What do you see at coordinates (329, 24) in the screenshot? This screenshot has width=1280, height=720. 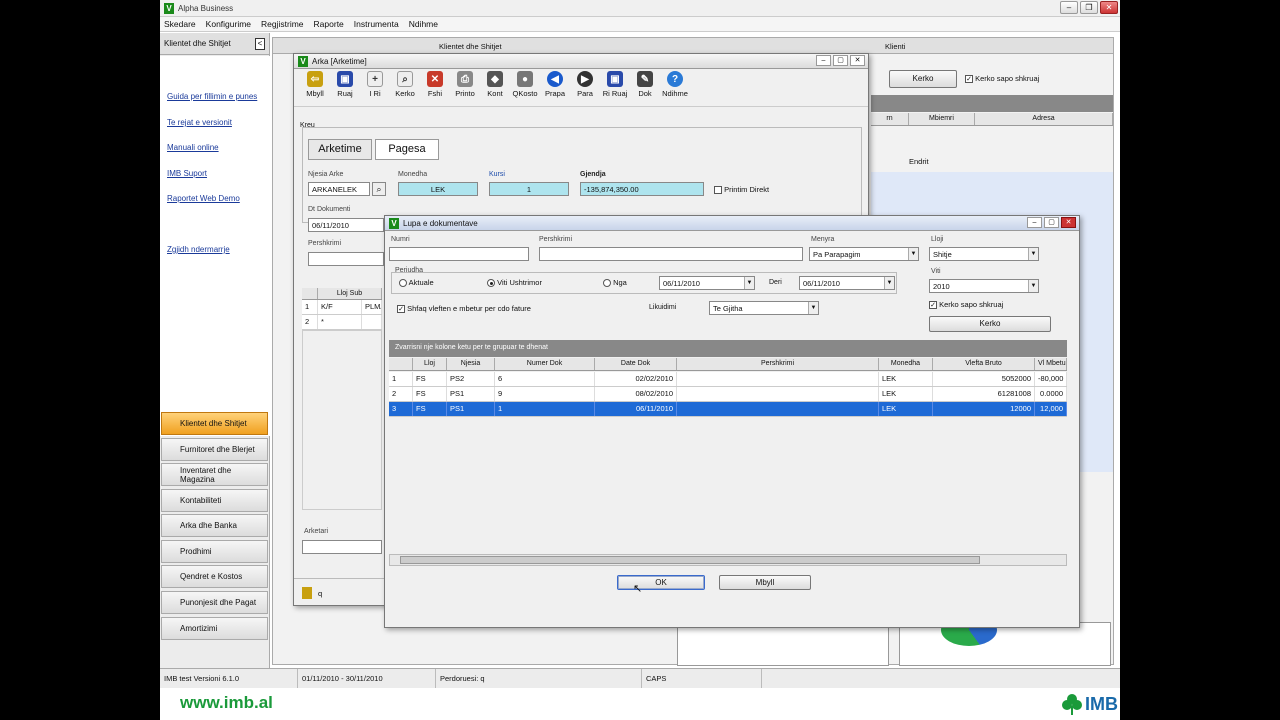 I see `menu-item-raporte: Raporte` at bounding box center [329, 24].